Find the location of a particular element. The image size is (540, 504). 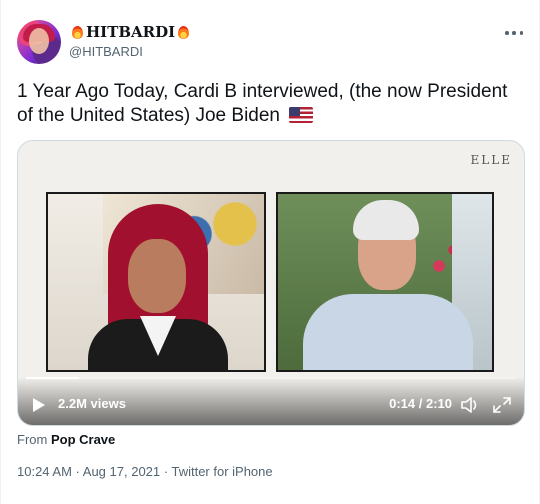

more-options-icon is located at coordinates (514, 33).